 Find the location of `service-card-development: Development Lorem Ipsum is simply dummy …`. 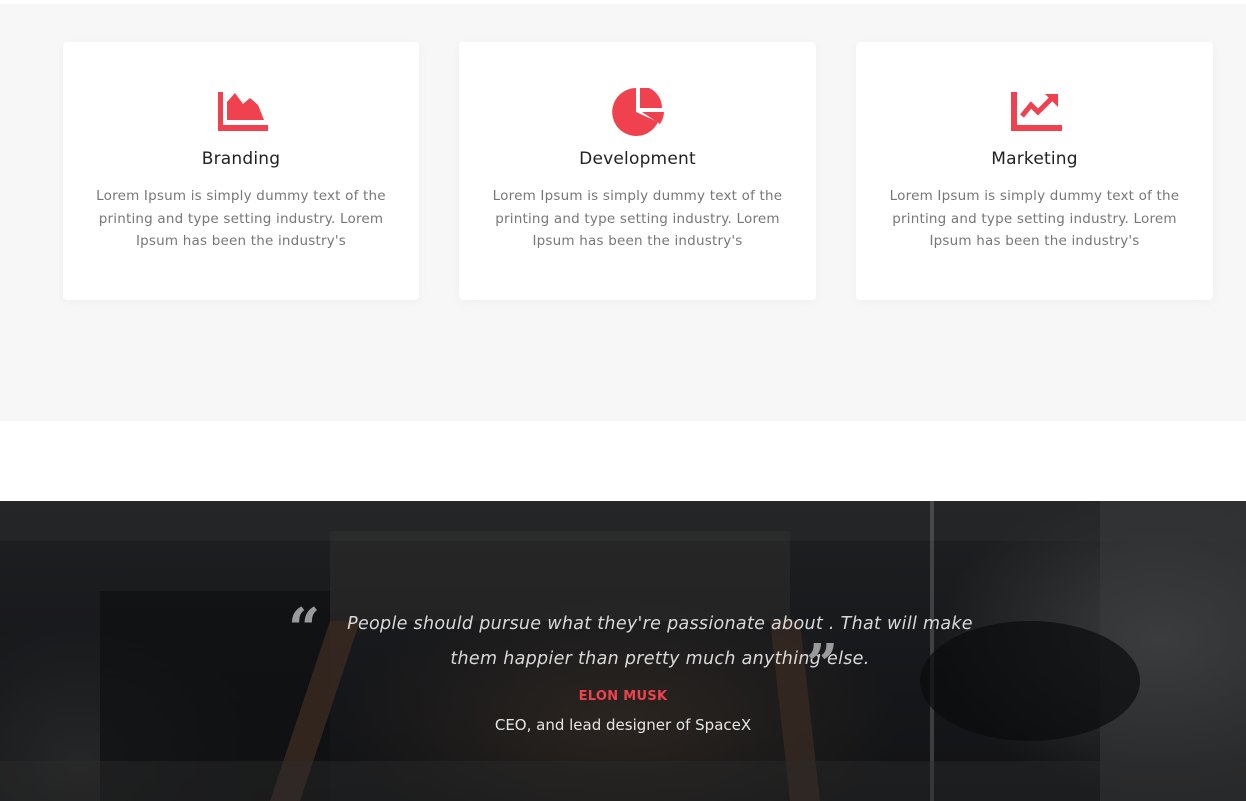

service-card-development: Development Lorem Ipsum is simply dummy … is located at coordinates (637, 171).